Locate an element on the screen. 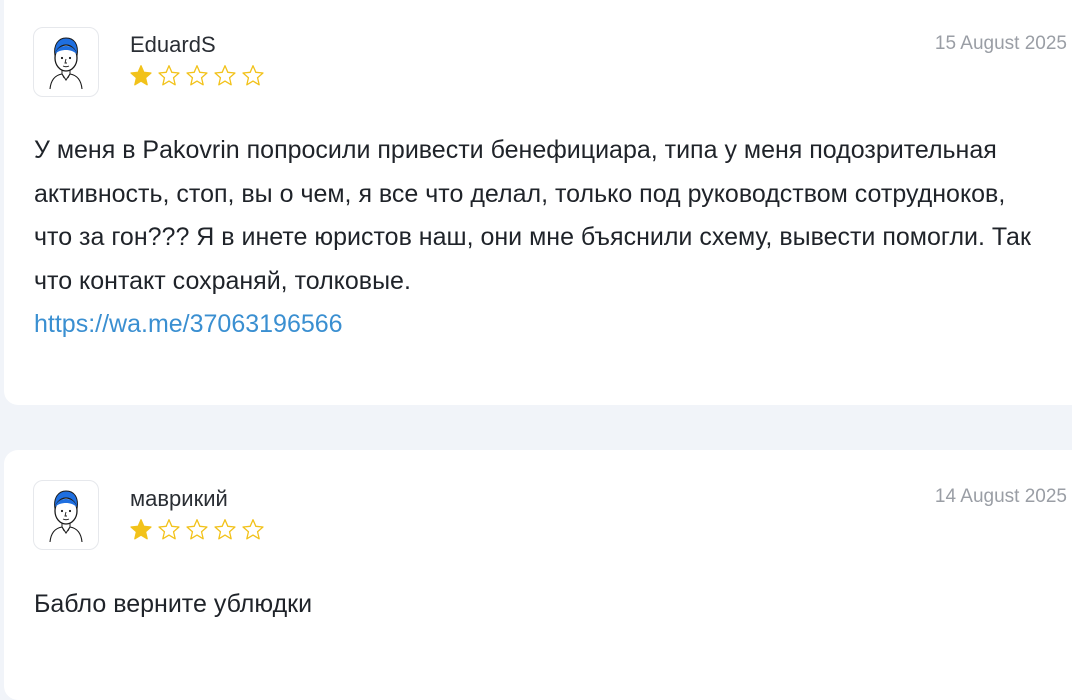  review-author: EduardS is located at coordinates (173, 44).